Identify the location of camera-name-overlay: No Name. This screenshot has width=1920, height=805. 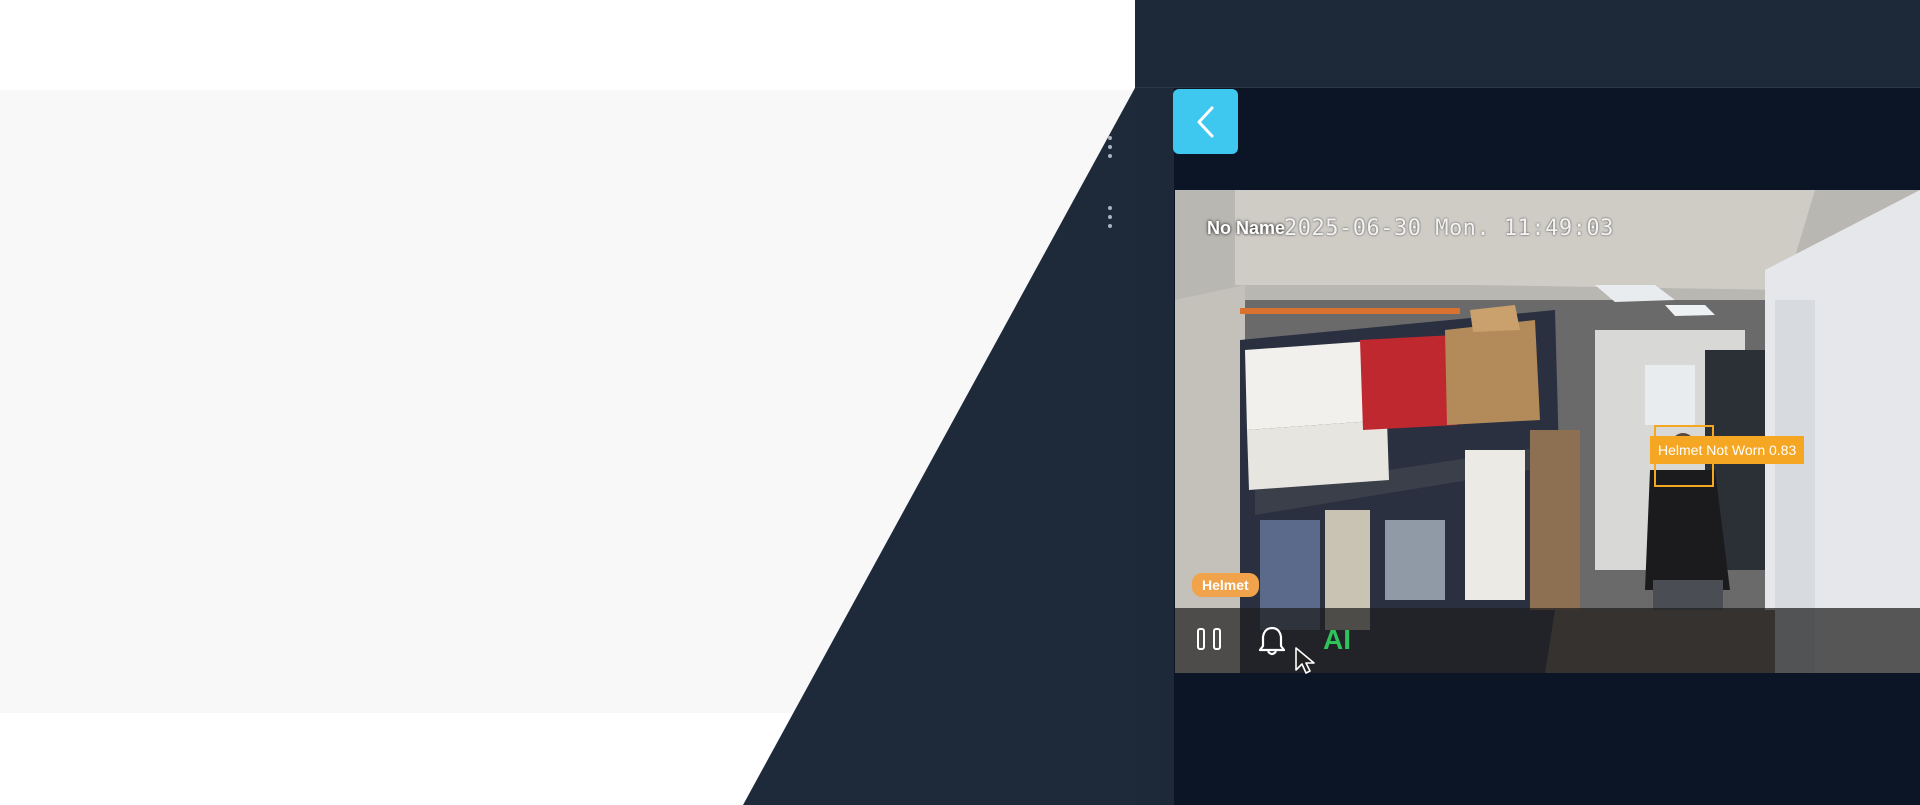
(1246, 228).